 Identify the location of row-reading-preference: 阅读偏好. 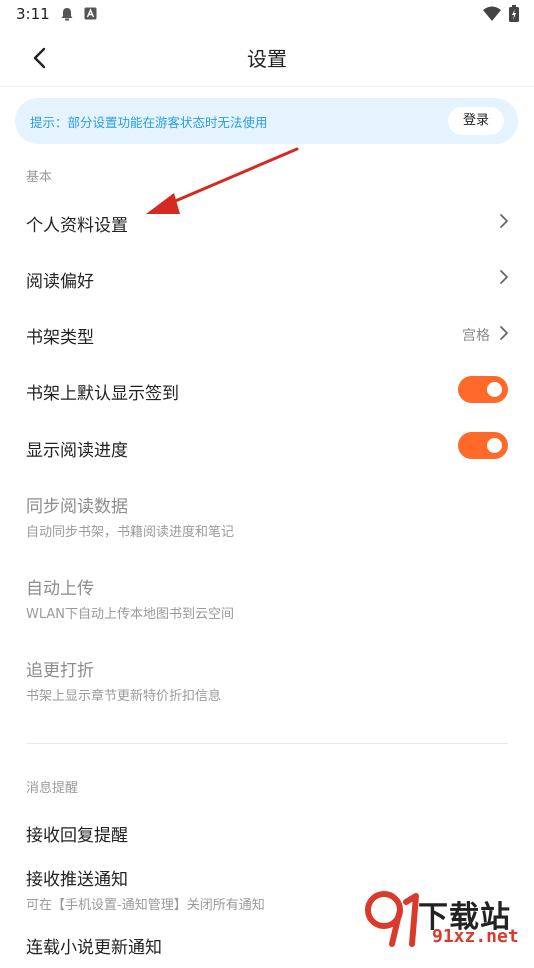
(267, 277).